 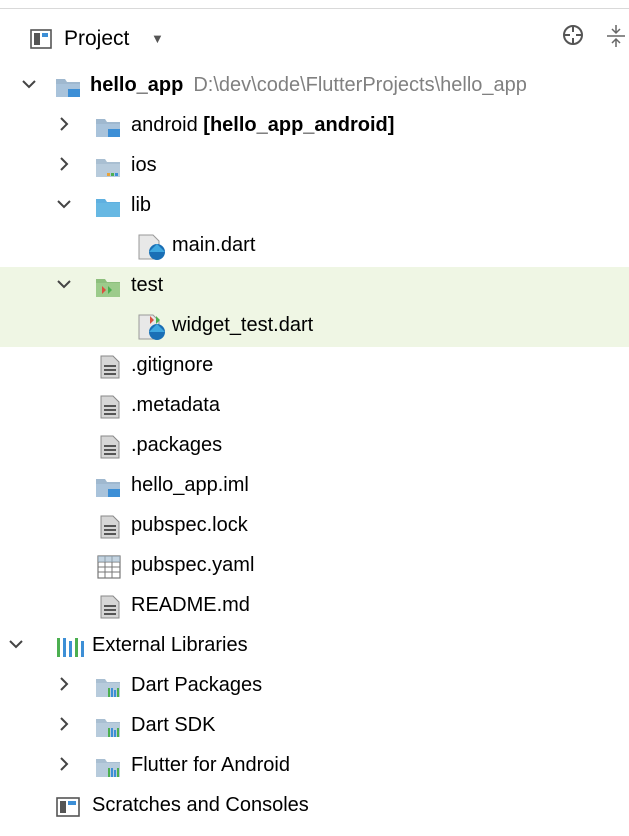 What do you see at coordinates (314, 37) in the screenshot?
I see `project-toolbar: Project ▼` at bounding box center [314, 37].